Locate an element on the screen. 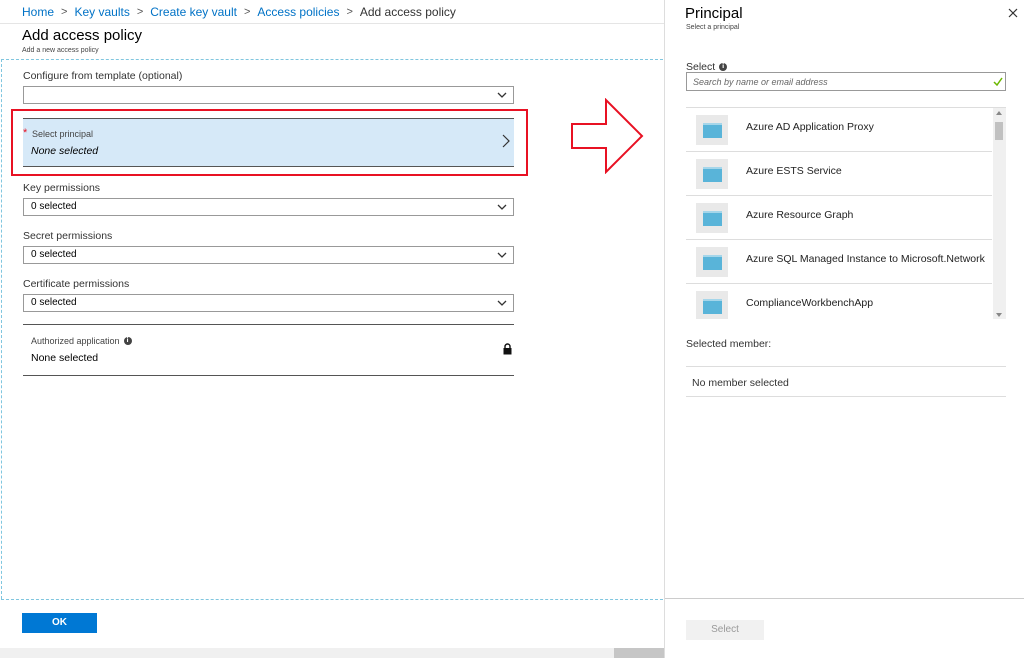 The width and height of the screenshot is (1024, 658). chevron-right-icon is located at coordinates (506, 141).